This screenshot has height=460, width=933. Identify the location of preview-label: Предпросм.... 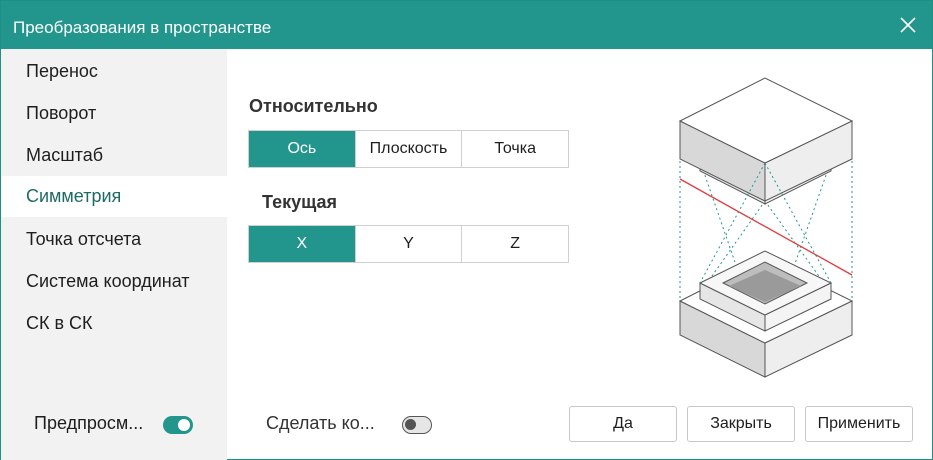
(89, 423).